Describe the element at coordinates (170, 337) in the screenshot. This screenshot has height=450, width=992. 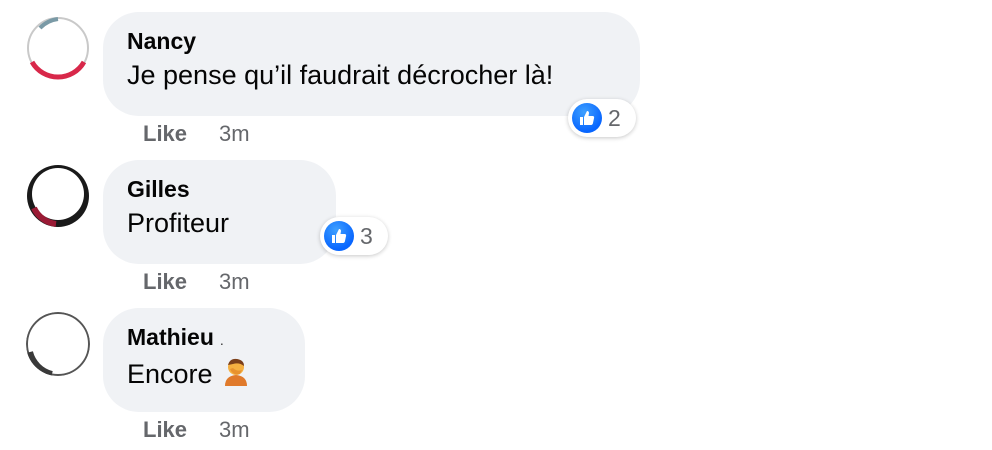
I see `author-name: Mathieu` at that location.